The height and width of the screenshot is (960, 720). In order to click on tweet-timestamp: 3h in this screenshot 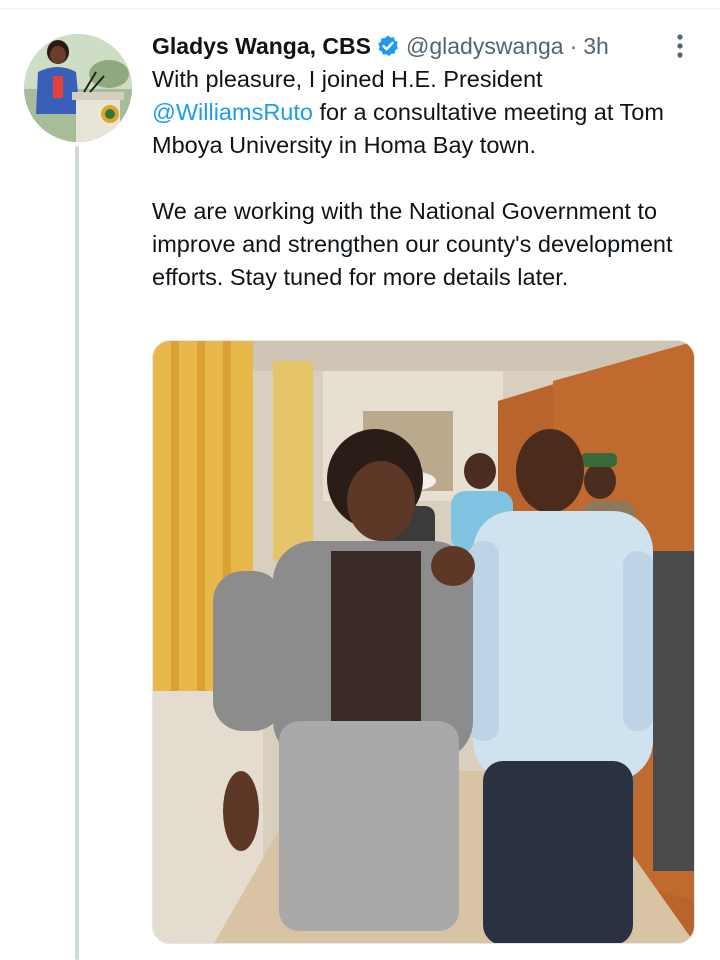, I will do `click(596, 46)`.